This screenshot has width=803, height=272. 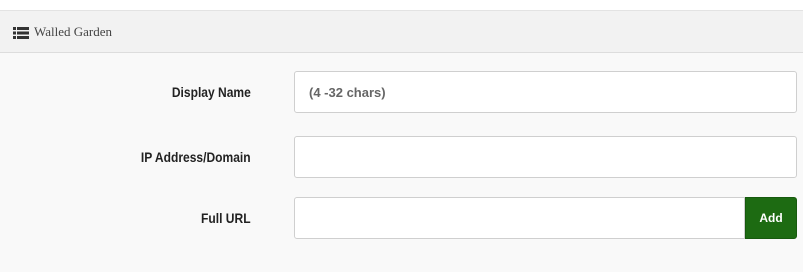 What do you see at coordinates (21, 32) in the screenshot?
I see `list-icon` at bounding box center [21, 32].